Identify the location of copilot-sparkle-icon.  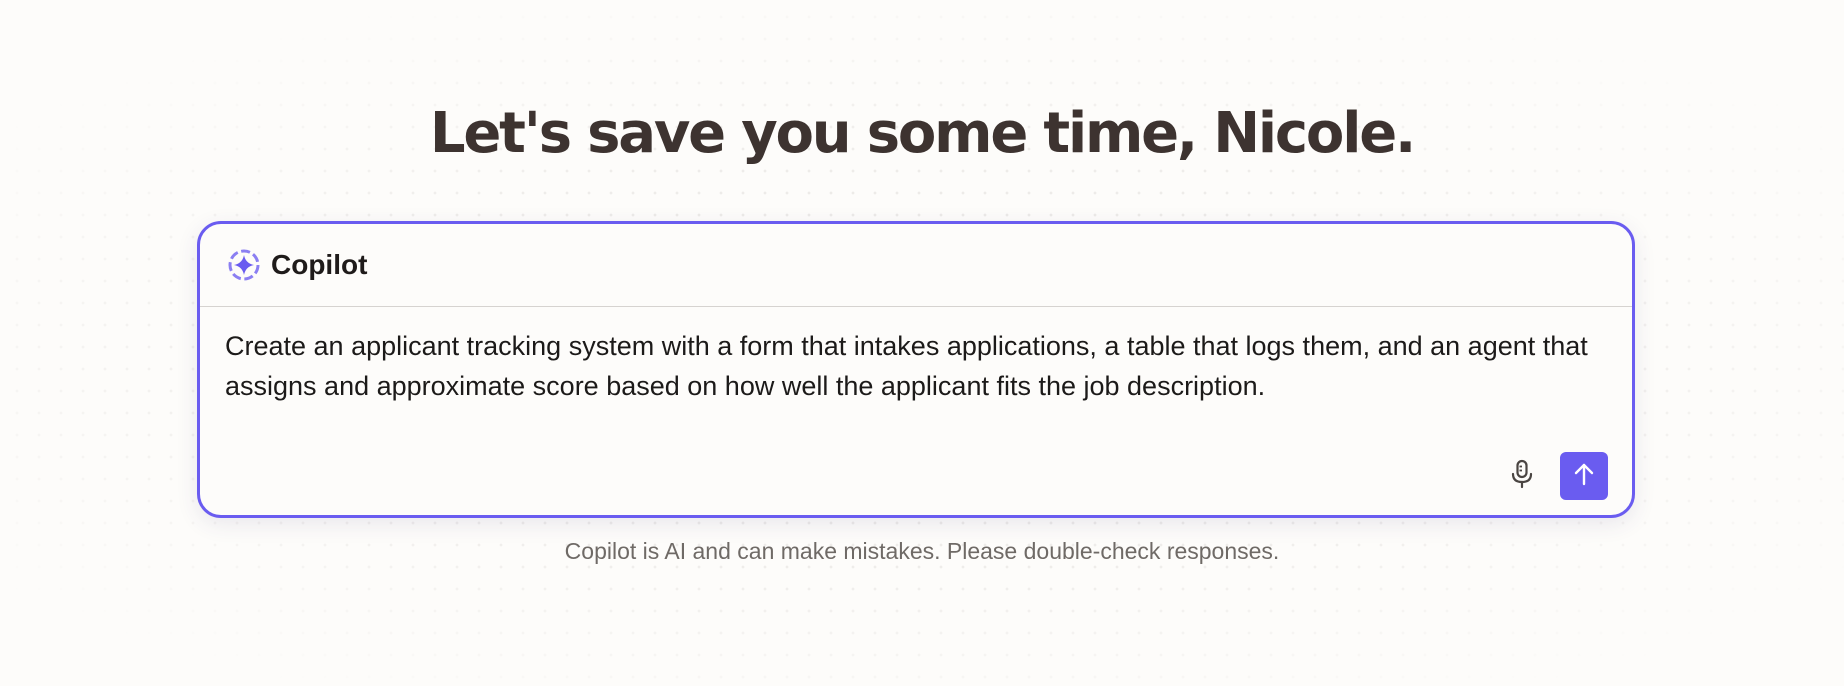
(244, 265).